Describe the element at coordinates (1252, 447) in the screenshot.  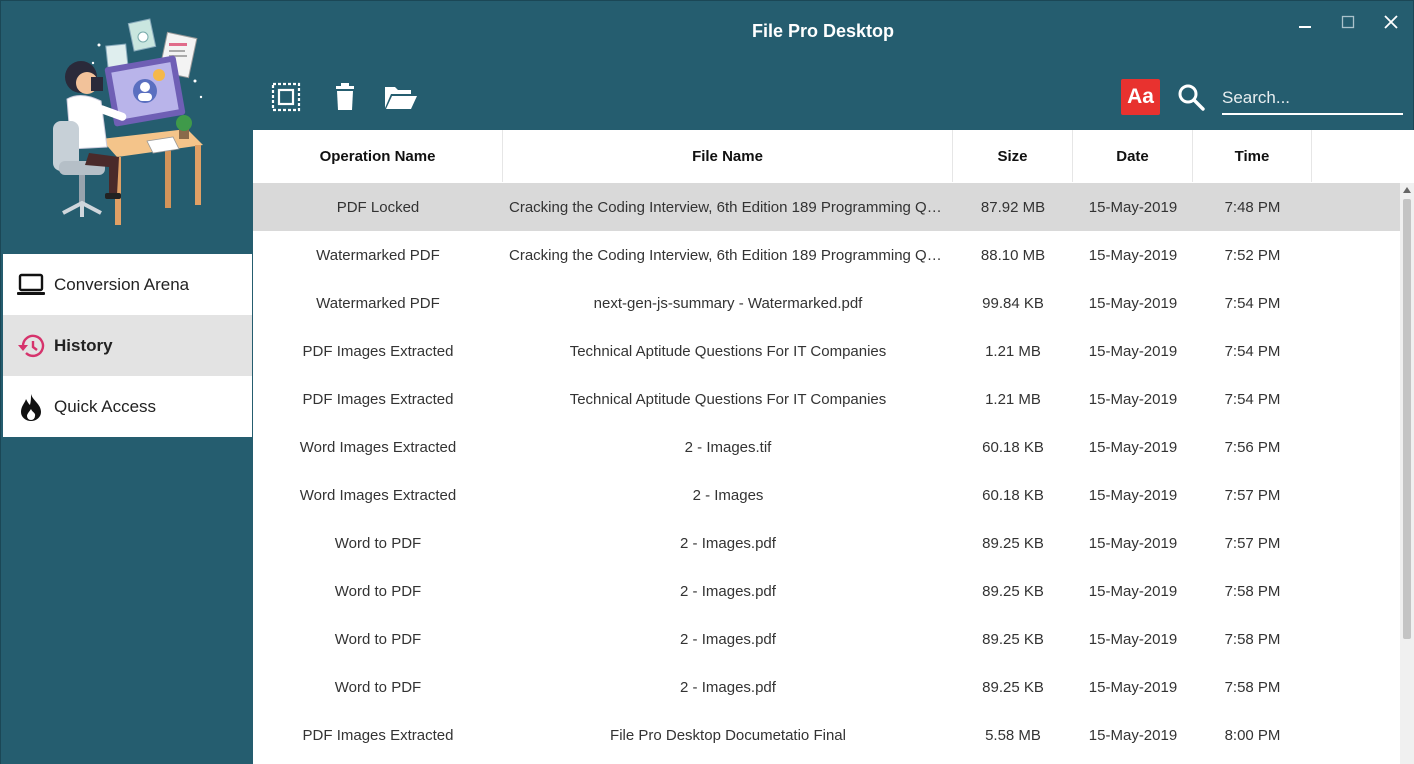
I see `cell-time: 7:56 PM` at that location.